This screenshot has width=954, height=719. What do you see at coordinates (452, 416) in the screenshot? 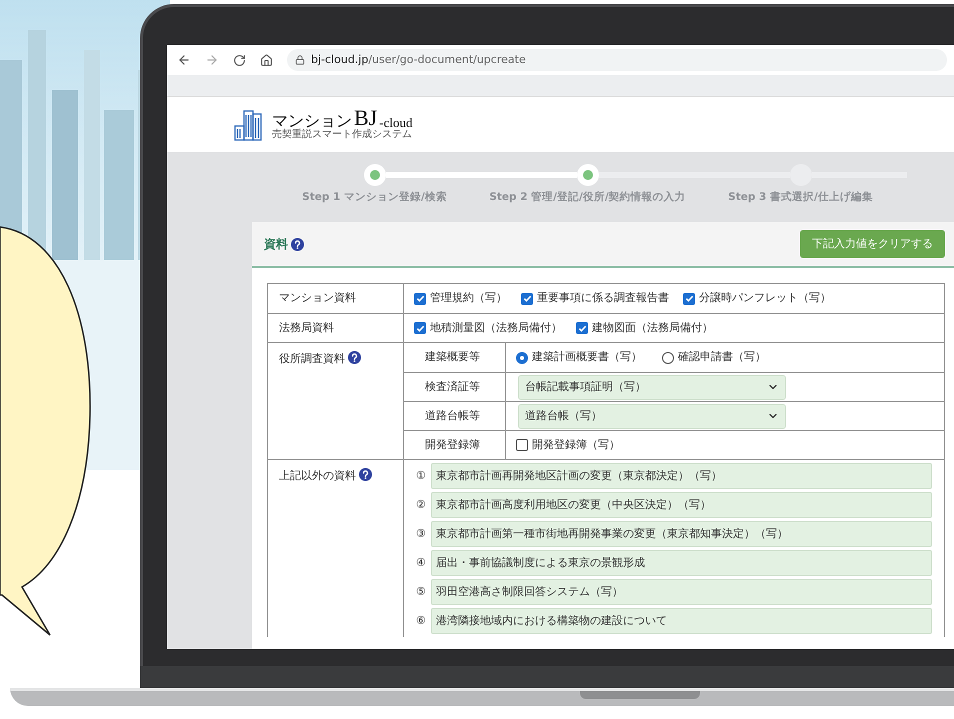
I see `sub-label: 道路台帳等` at bounding box center [452, 416].